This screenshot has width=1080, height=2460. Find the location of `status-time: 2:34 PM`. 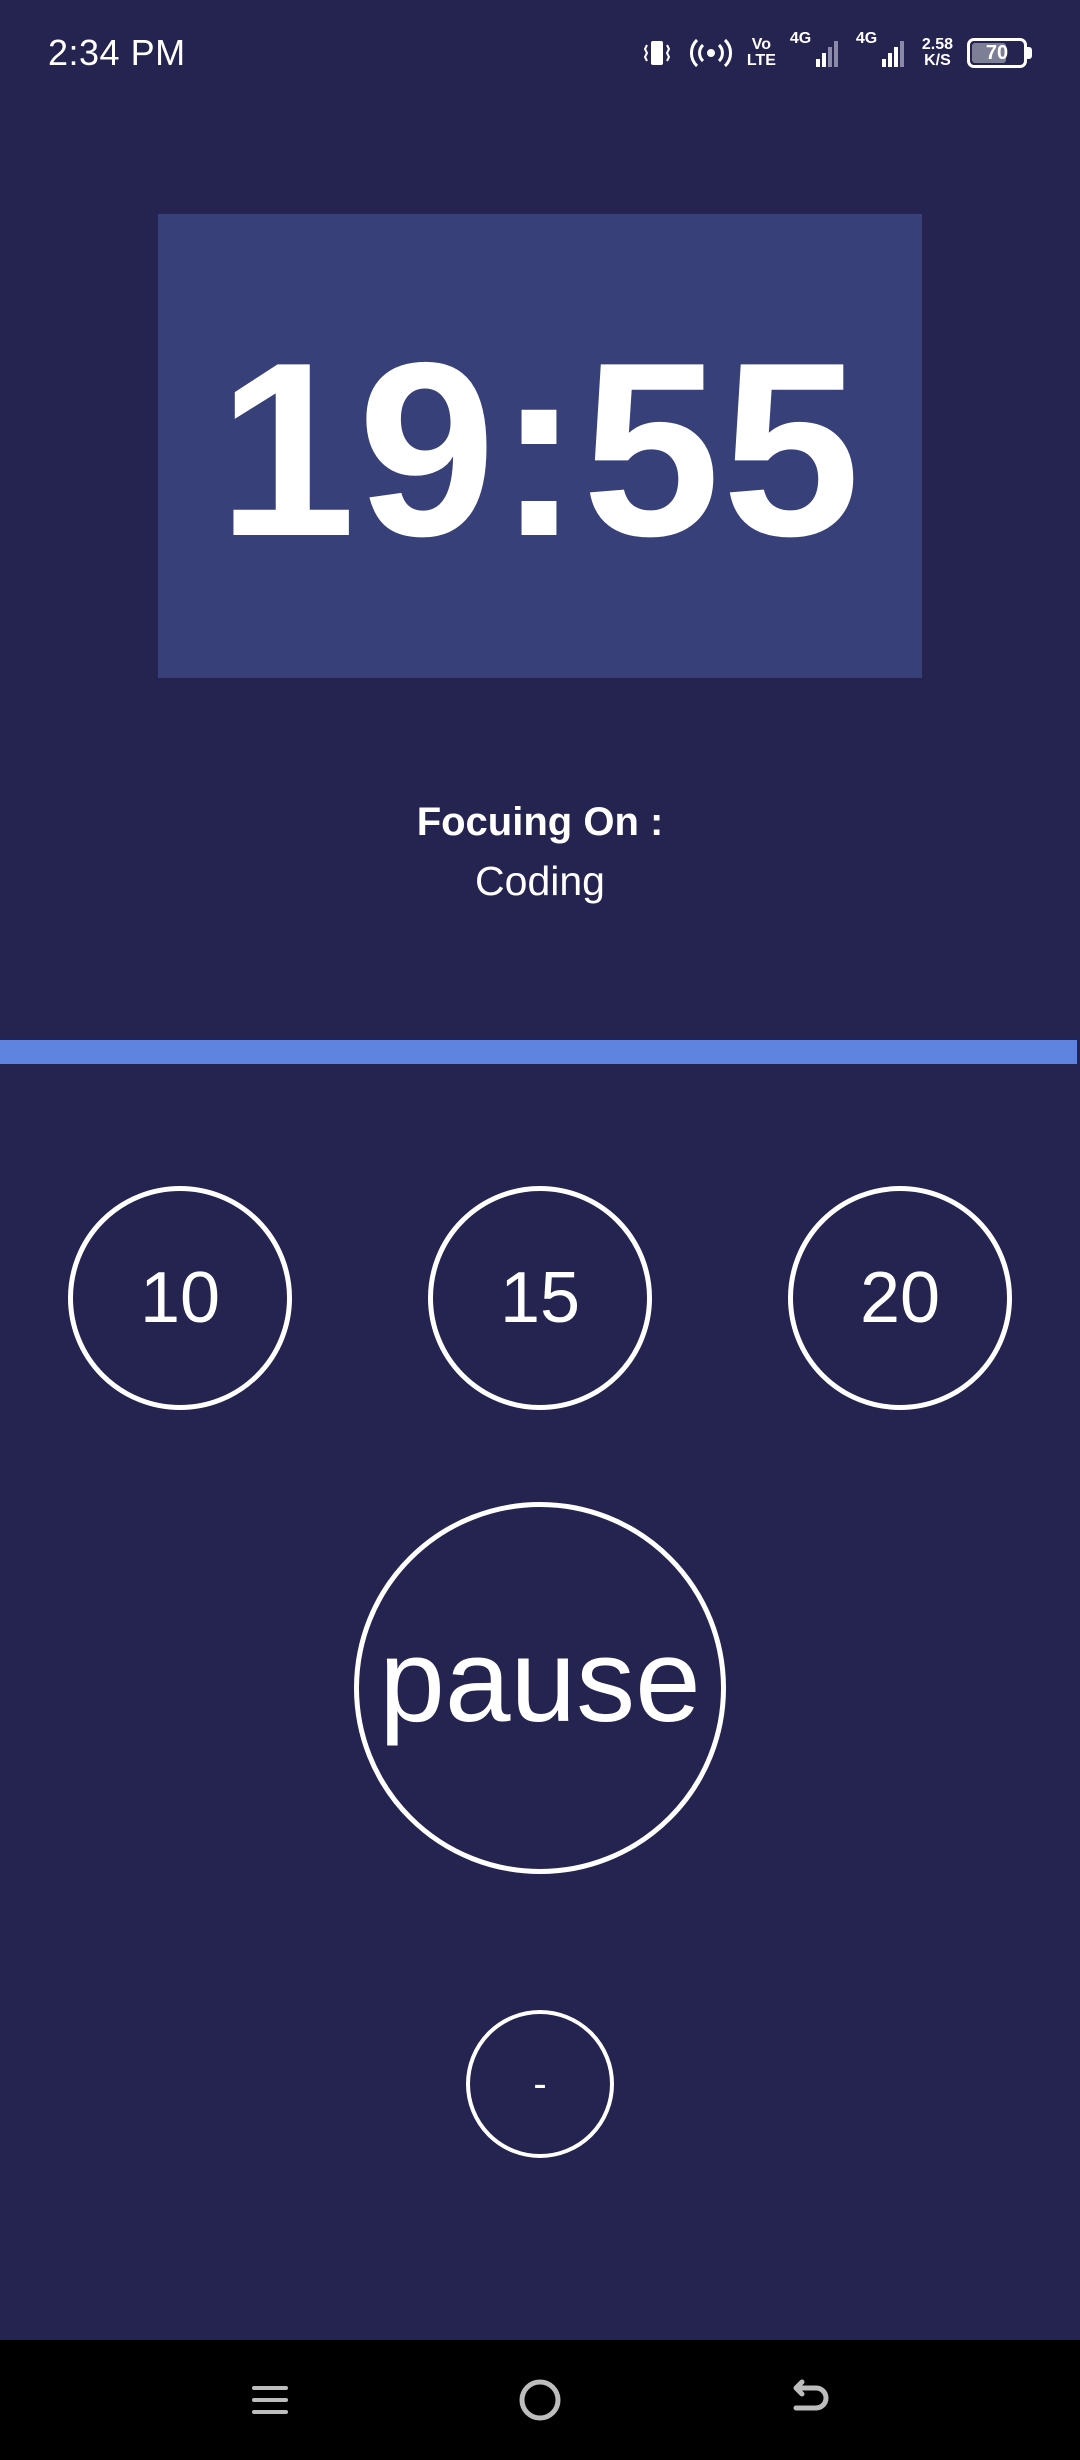

status-time: 2:34 PM is located at coordinates (117, 52).